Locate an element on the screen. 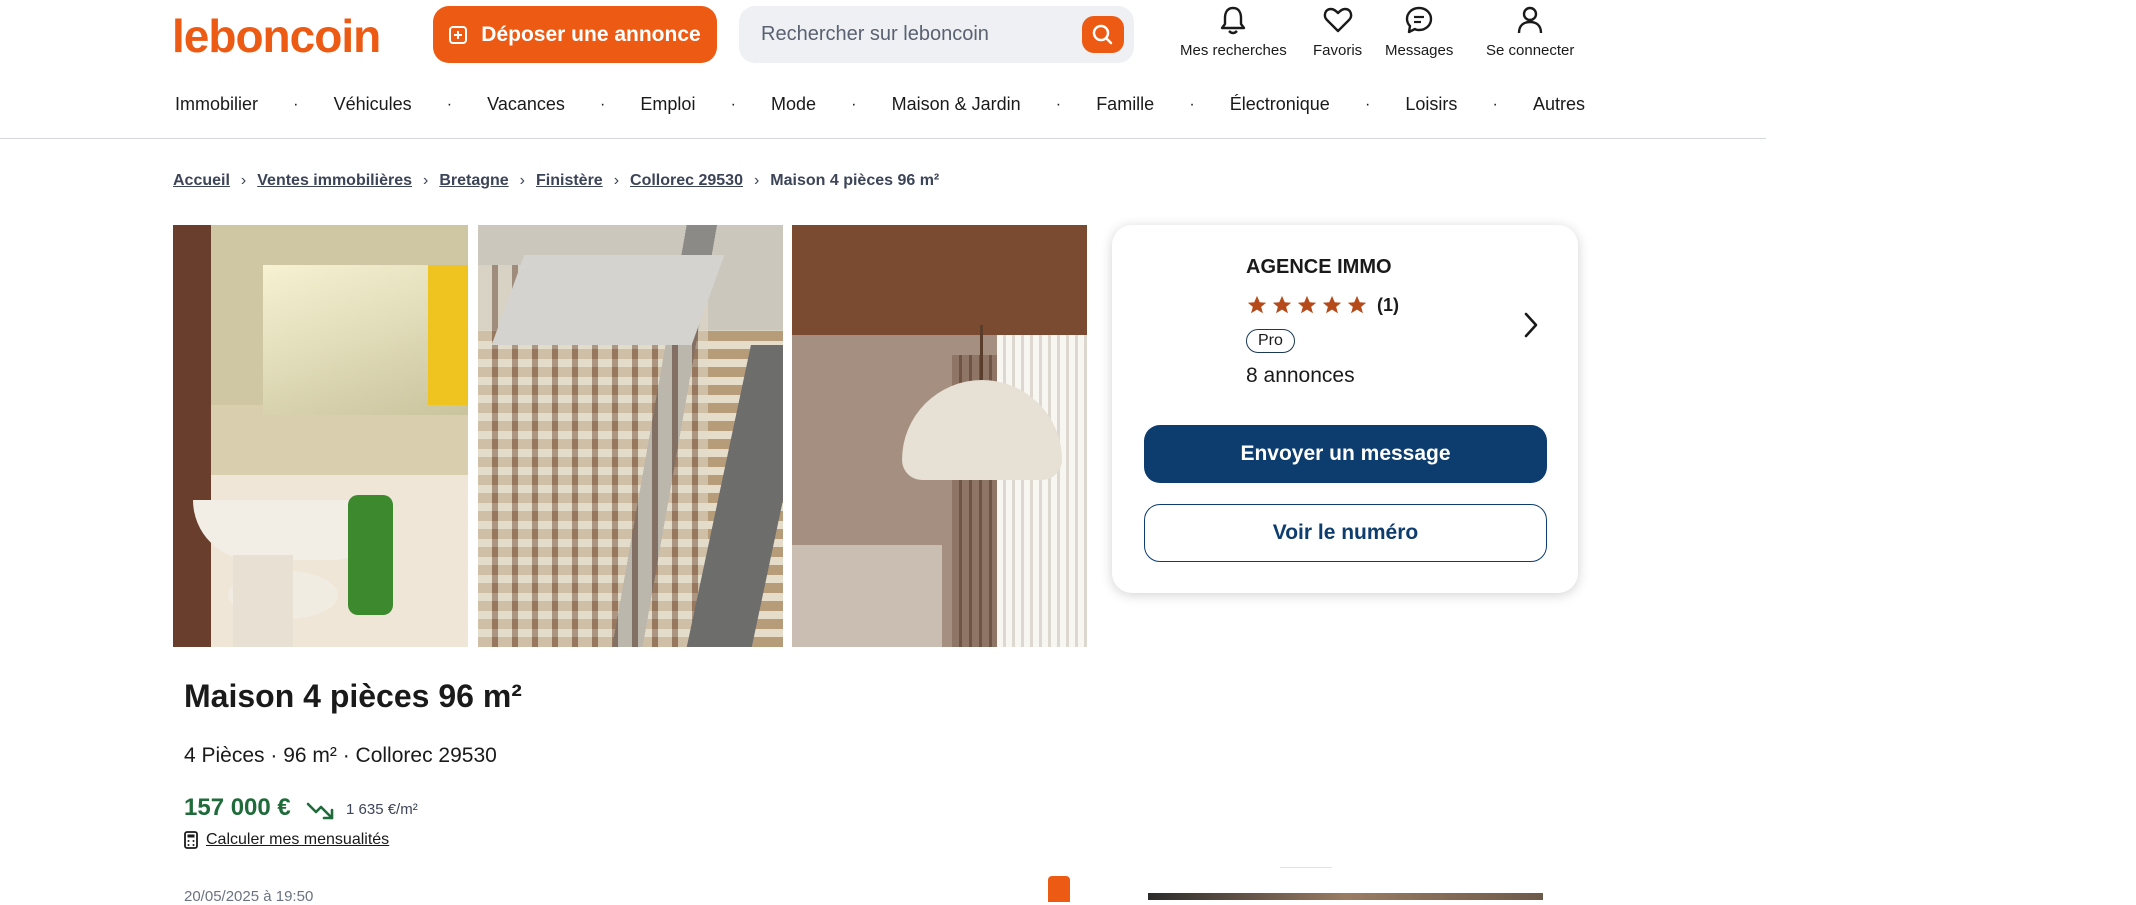 This screenshot has height=905, width=2136. trend-down-icon is located at coordinates (321, 812).